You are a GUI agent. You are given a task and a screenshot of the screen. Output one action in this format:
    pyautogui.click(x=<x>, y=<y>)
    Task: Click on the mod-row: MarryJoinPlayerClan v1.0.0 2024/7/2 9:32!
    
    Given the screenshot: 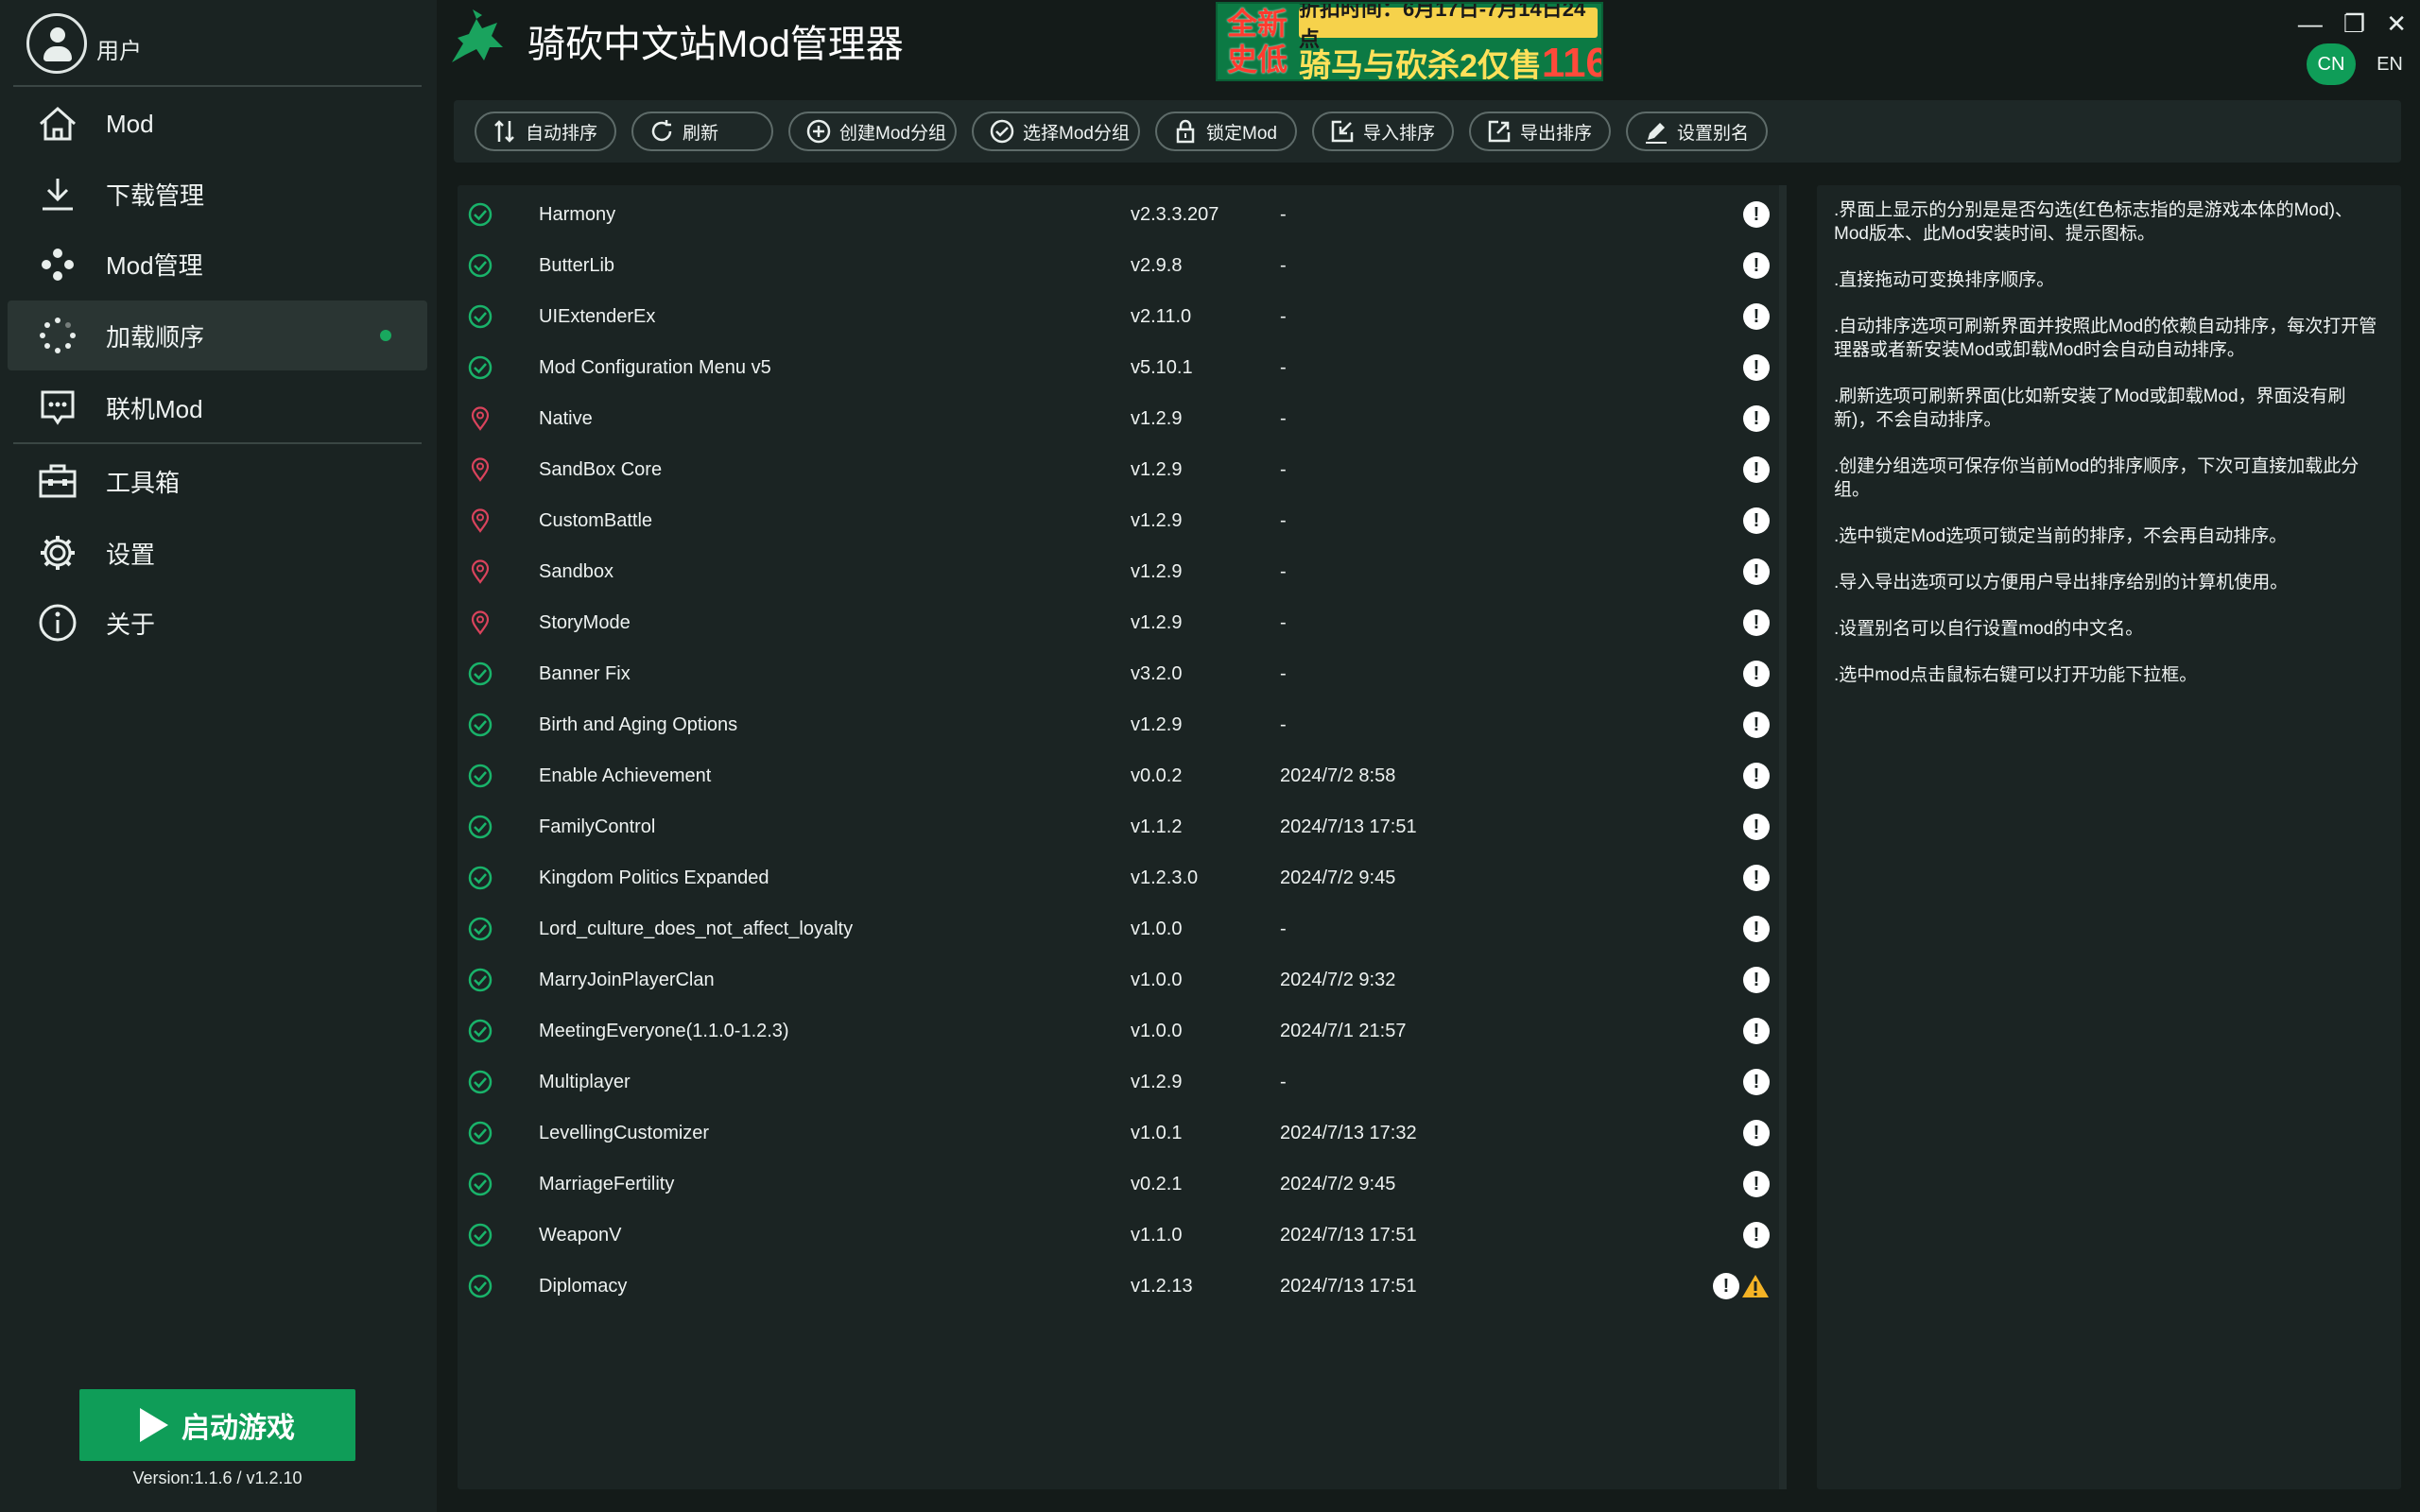 What is the action you would take?
    pyautogui.click(x=1117, y=979)
    